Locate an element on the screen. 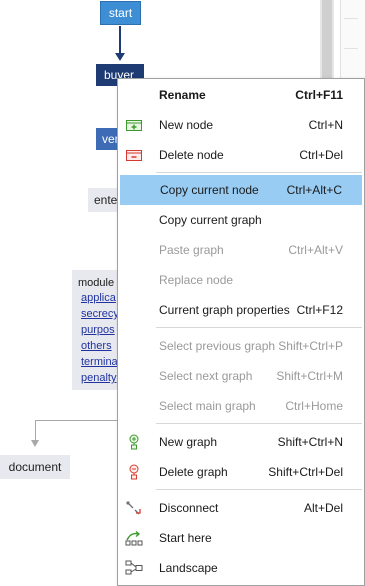  menu-item-replace-node: Replace node is located at coordinates (241, 280).